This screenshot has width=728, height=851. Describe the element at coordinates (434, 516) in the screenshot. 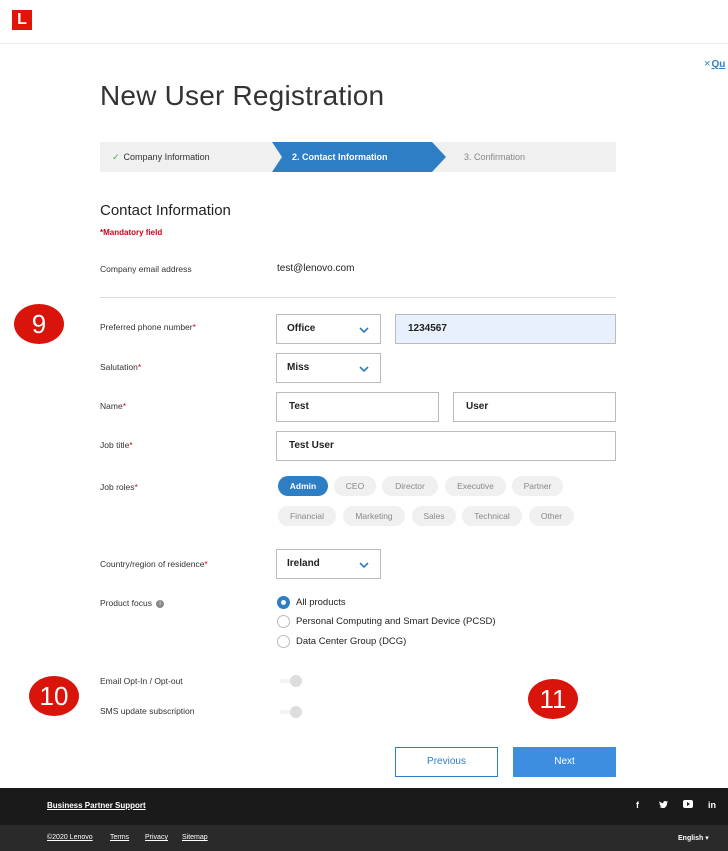

I see `role-chip-sales: Sales` at that location.